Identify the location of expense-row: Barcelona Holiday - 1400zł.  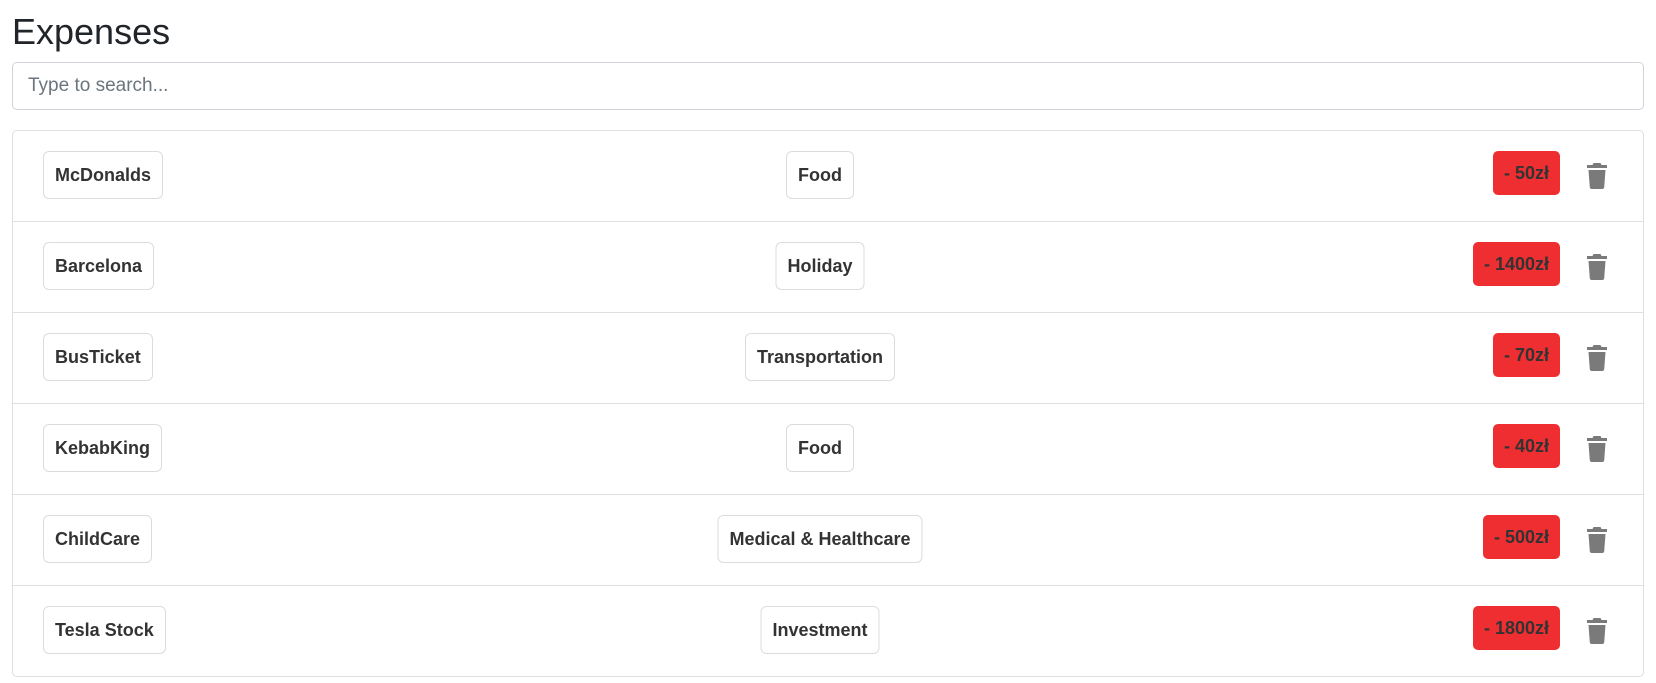
(828, 267).